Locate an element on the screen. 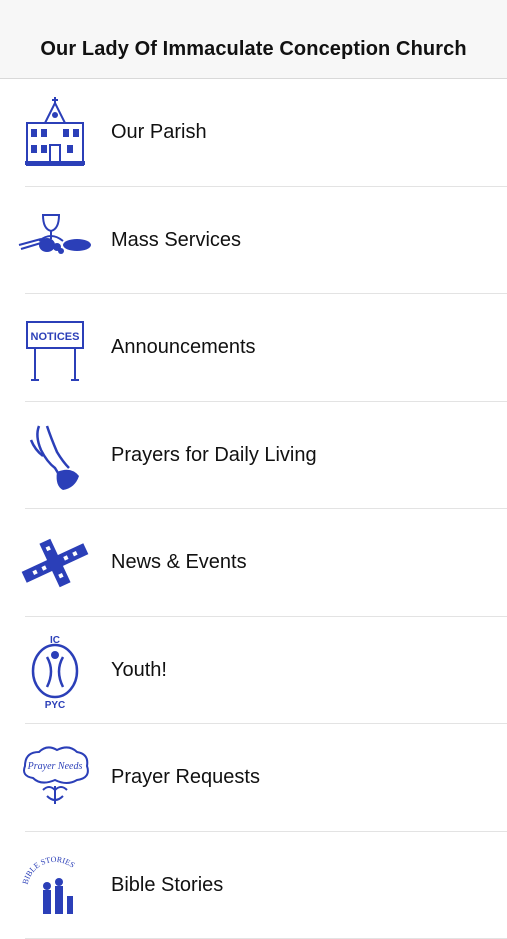 The width and height of the screenshot is (507, 939). notices-sign-icon: NOTICES is located at coordinates (55, 348).